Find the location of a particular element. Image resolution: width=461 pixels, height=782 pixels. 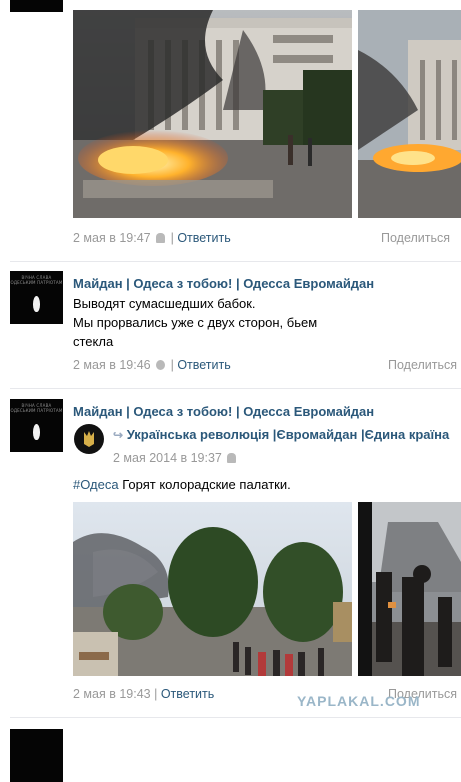

post-text-line: Мы прорвались уже с двух сторон, бьем is located at coordinates (195, 322).